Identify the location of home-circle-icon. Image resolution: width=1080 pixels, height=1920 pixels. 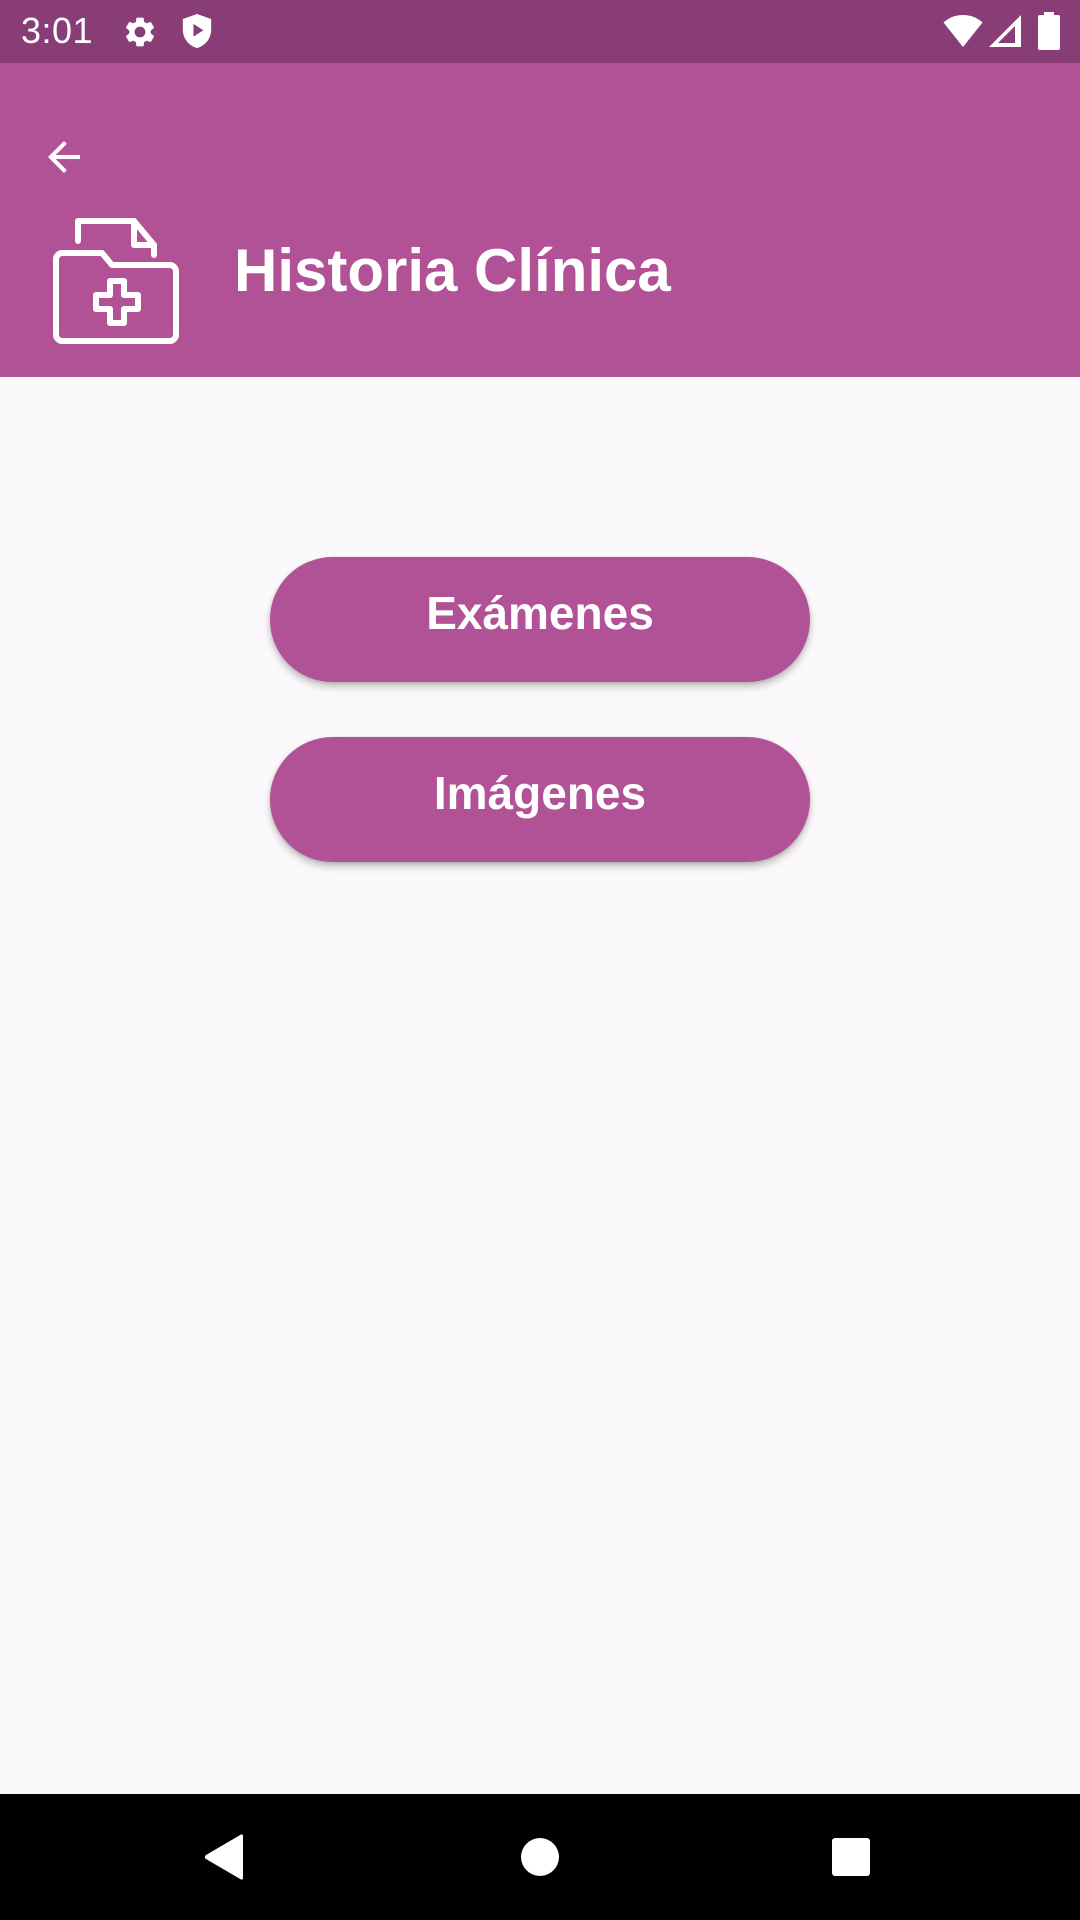
(540, 1857).